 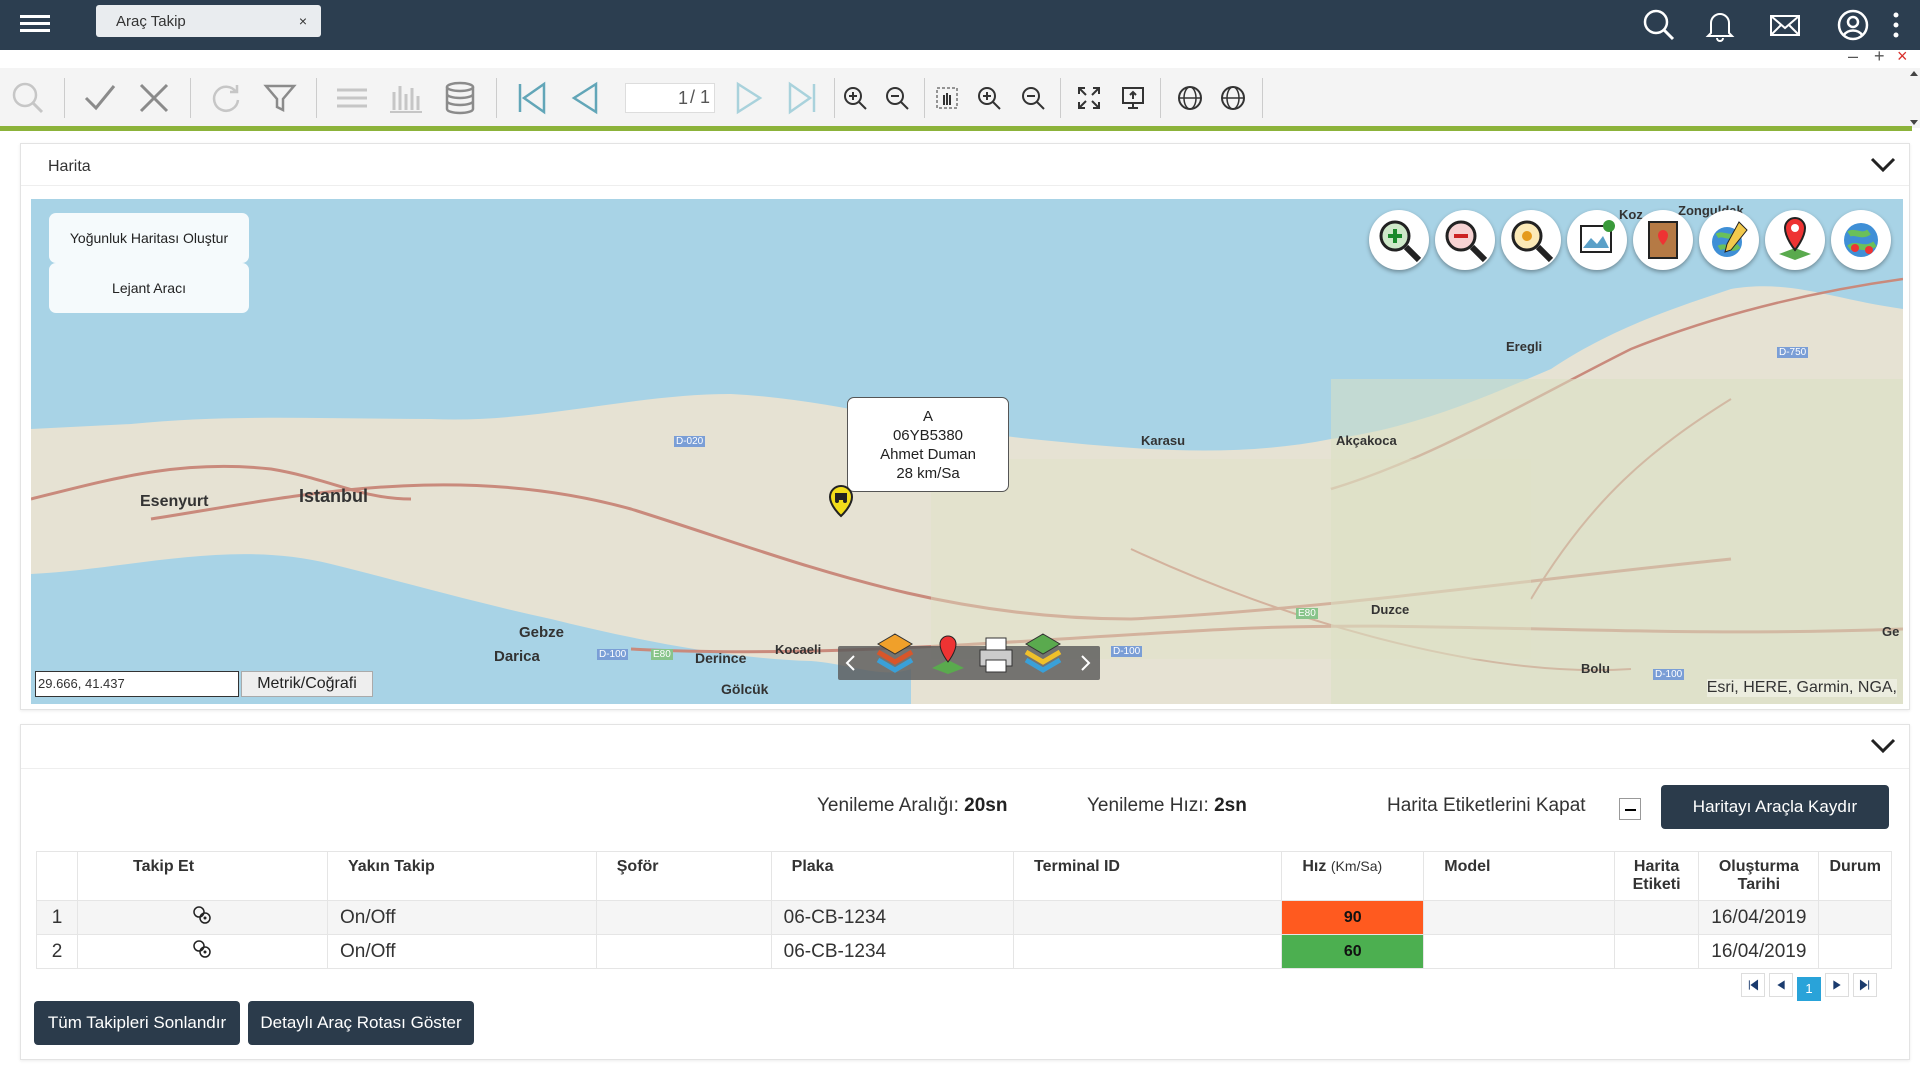 I want to click on col-model: Model, so click(x=1519, y=876).